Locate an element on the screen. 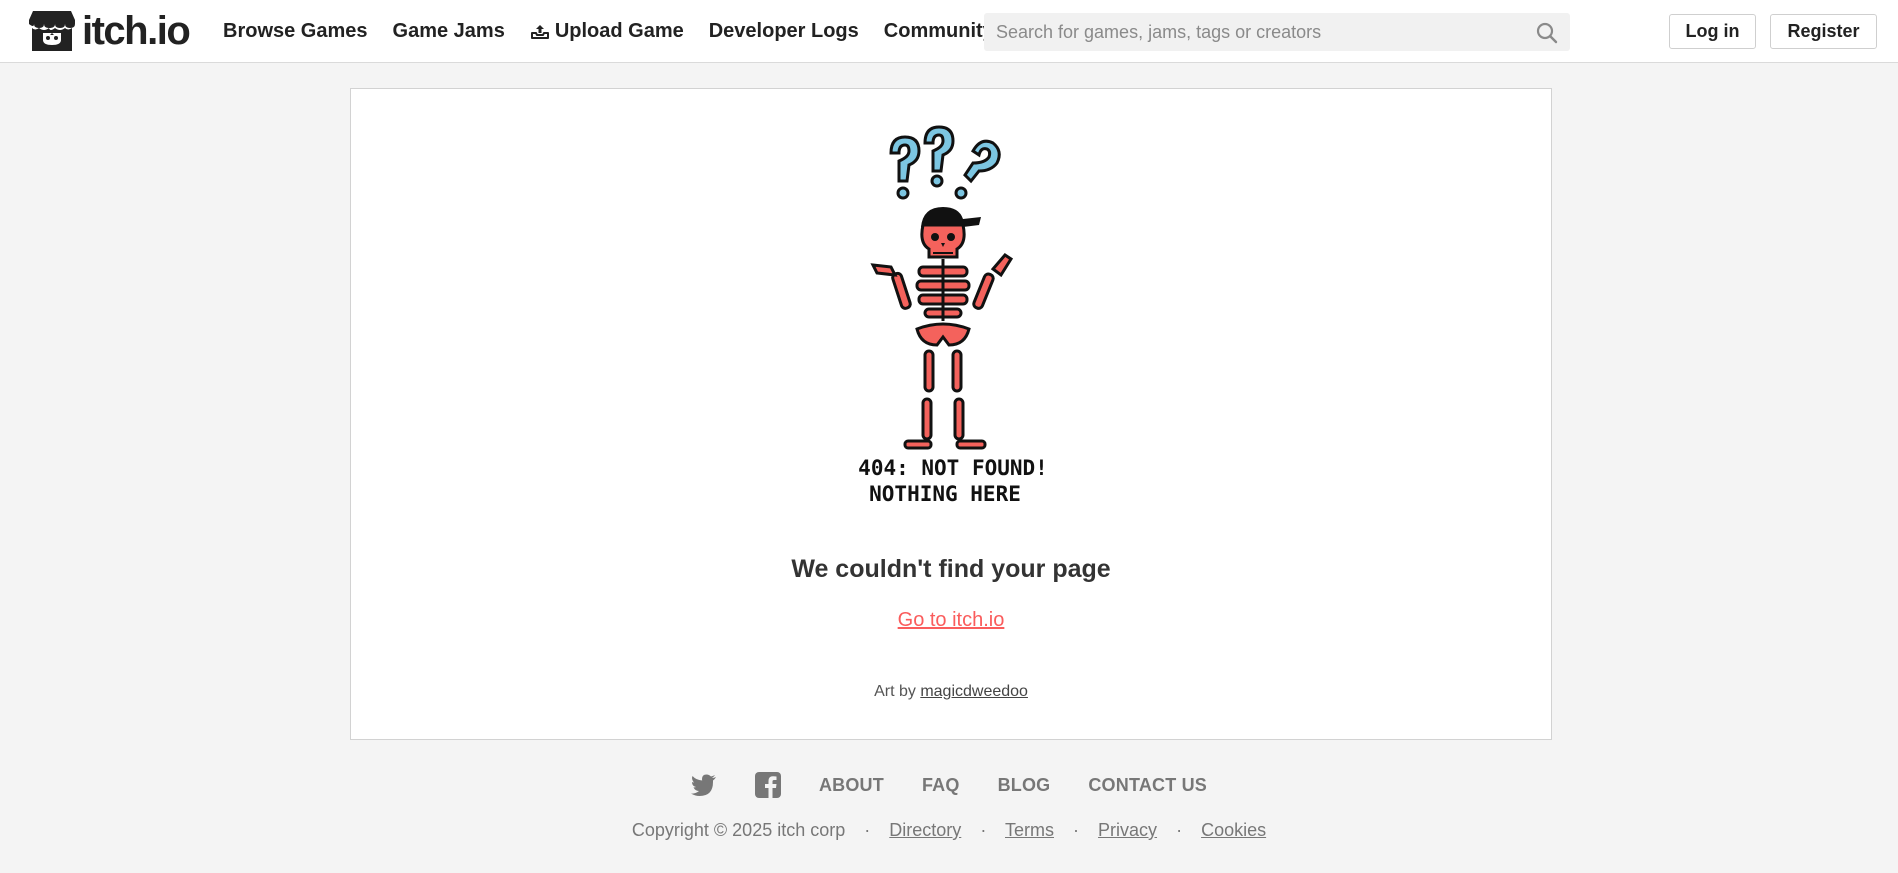  nav-developer-logs: Developer Logs is located at coordinates (784, 31).